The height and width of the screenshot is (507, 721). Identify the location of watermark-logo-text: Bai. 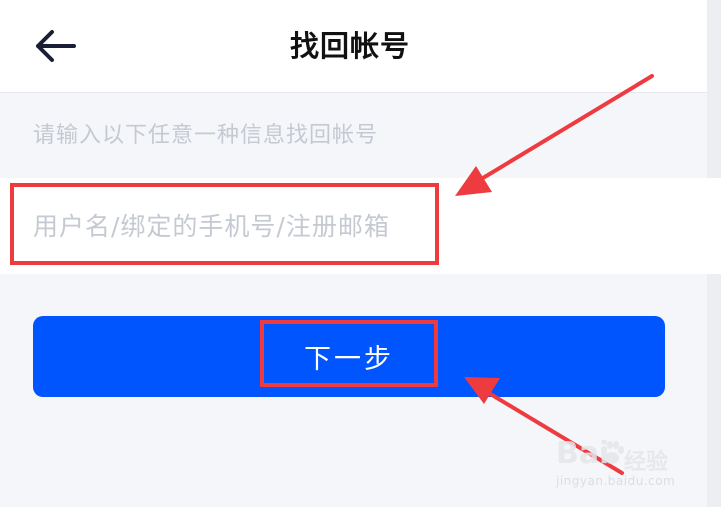
(583, 453).